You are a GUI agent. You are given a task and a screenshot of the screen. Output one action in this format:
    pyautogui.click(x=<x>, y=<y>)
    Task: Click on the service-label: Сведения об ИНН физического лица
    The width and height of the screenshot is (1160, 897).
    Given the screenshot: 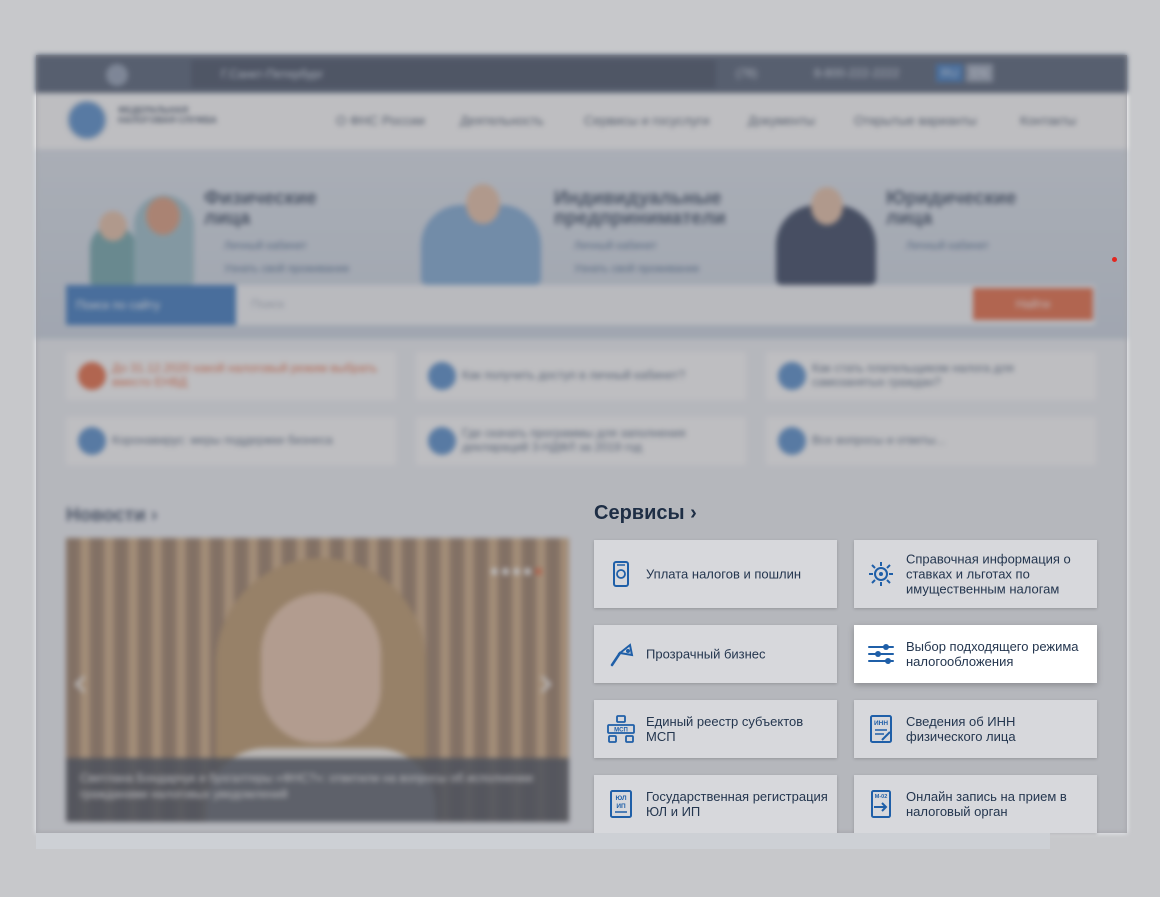 What is the action you would take?
    pyautogui.click(x=961, y=729)
    